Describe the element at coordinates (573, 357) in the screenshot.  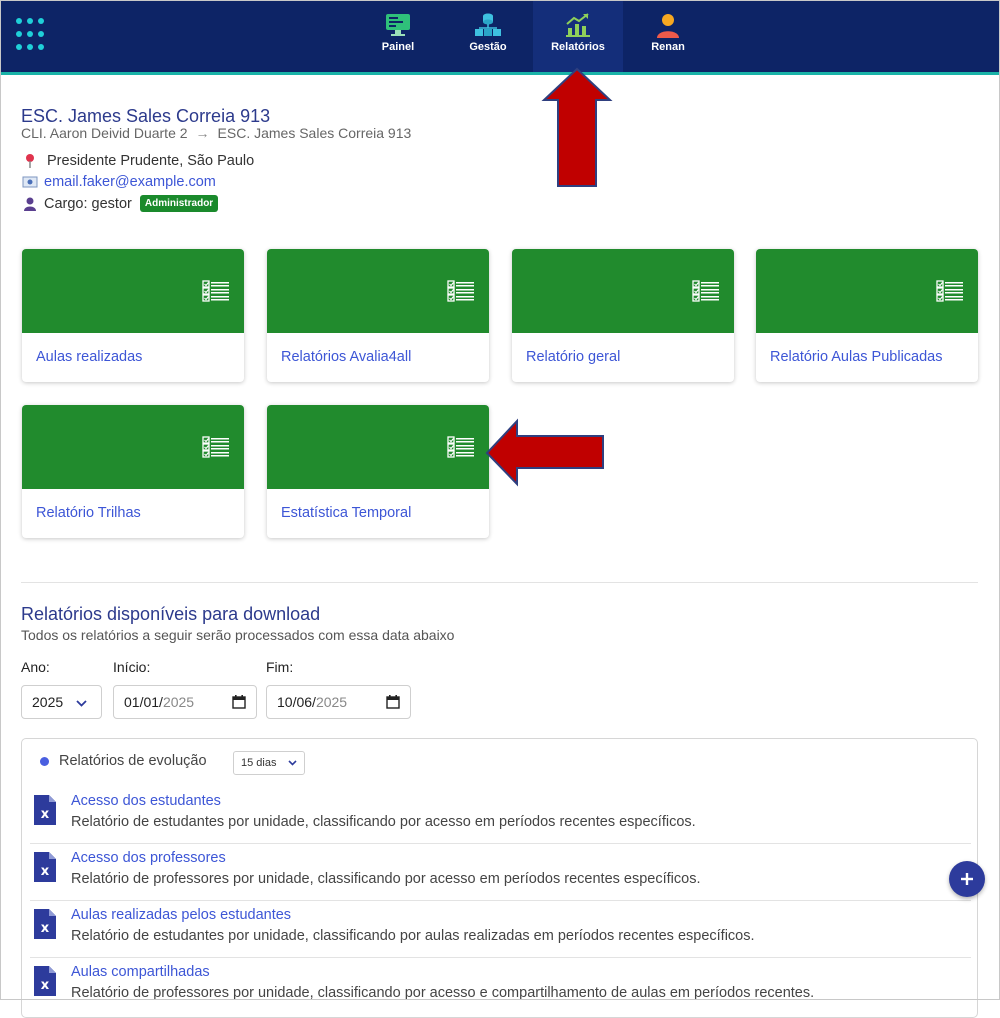
I see `card-label: Relatório geral` at that location.